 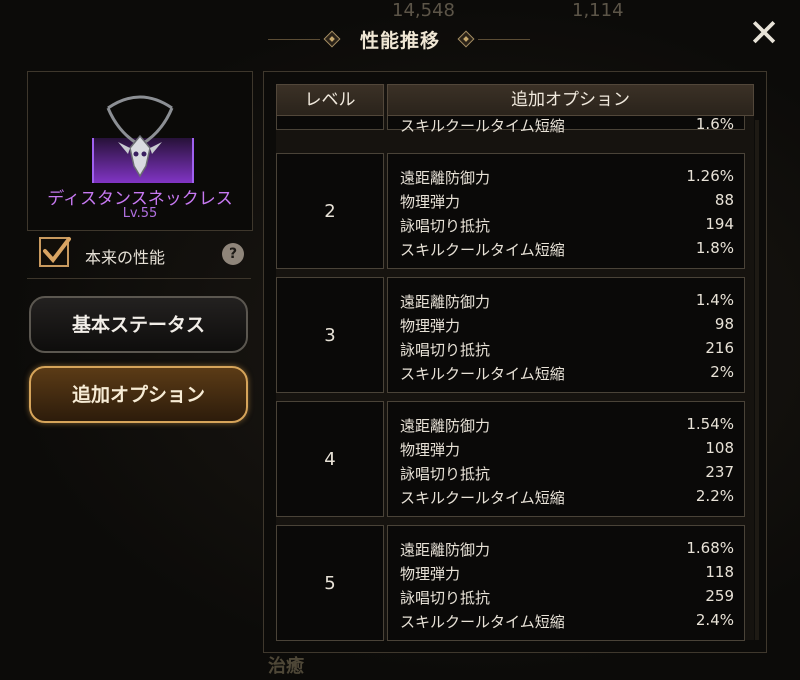 I want to click on level-number: 3, so click(x=330, y=335).